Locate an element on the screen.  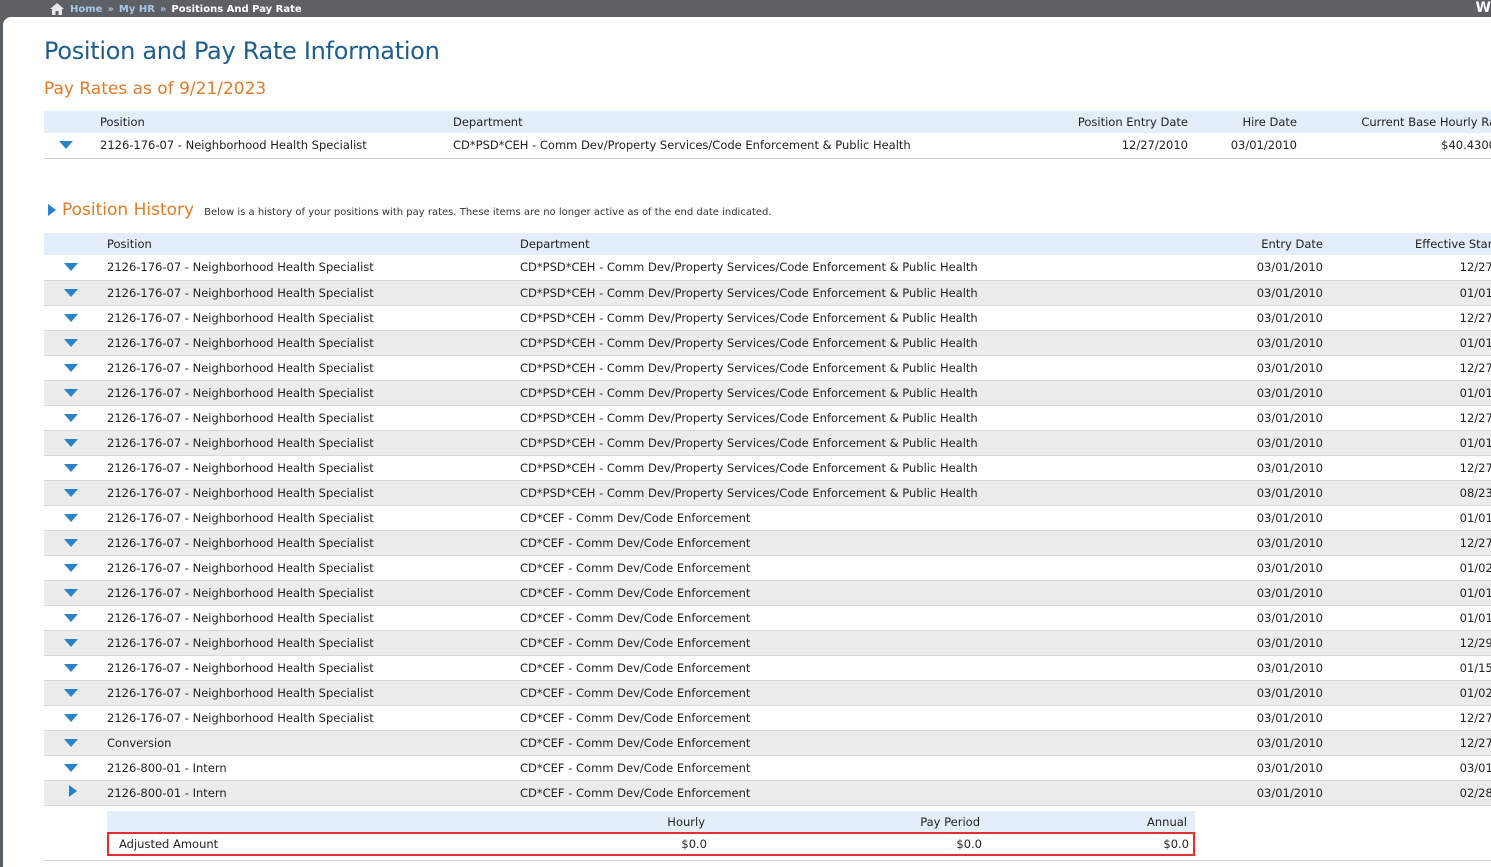
pay-col-header-hourly: Hourly is located at coordinates (616, 821).